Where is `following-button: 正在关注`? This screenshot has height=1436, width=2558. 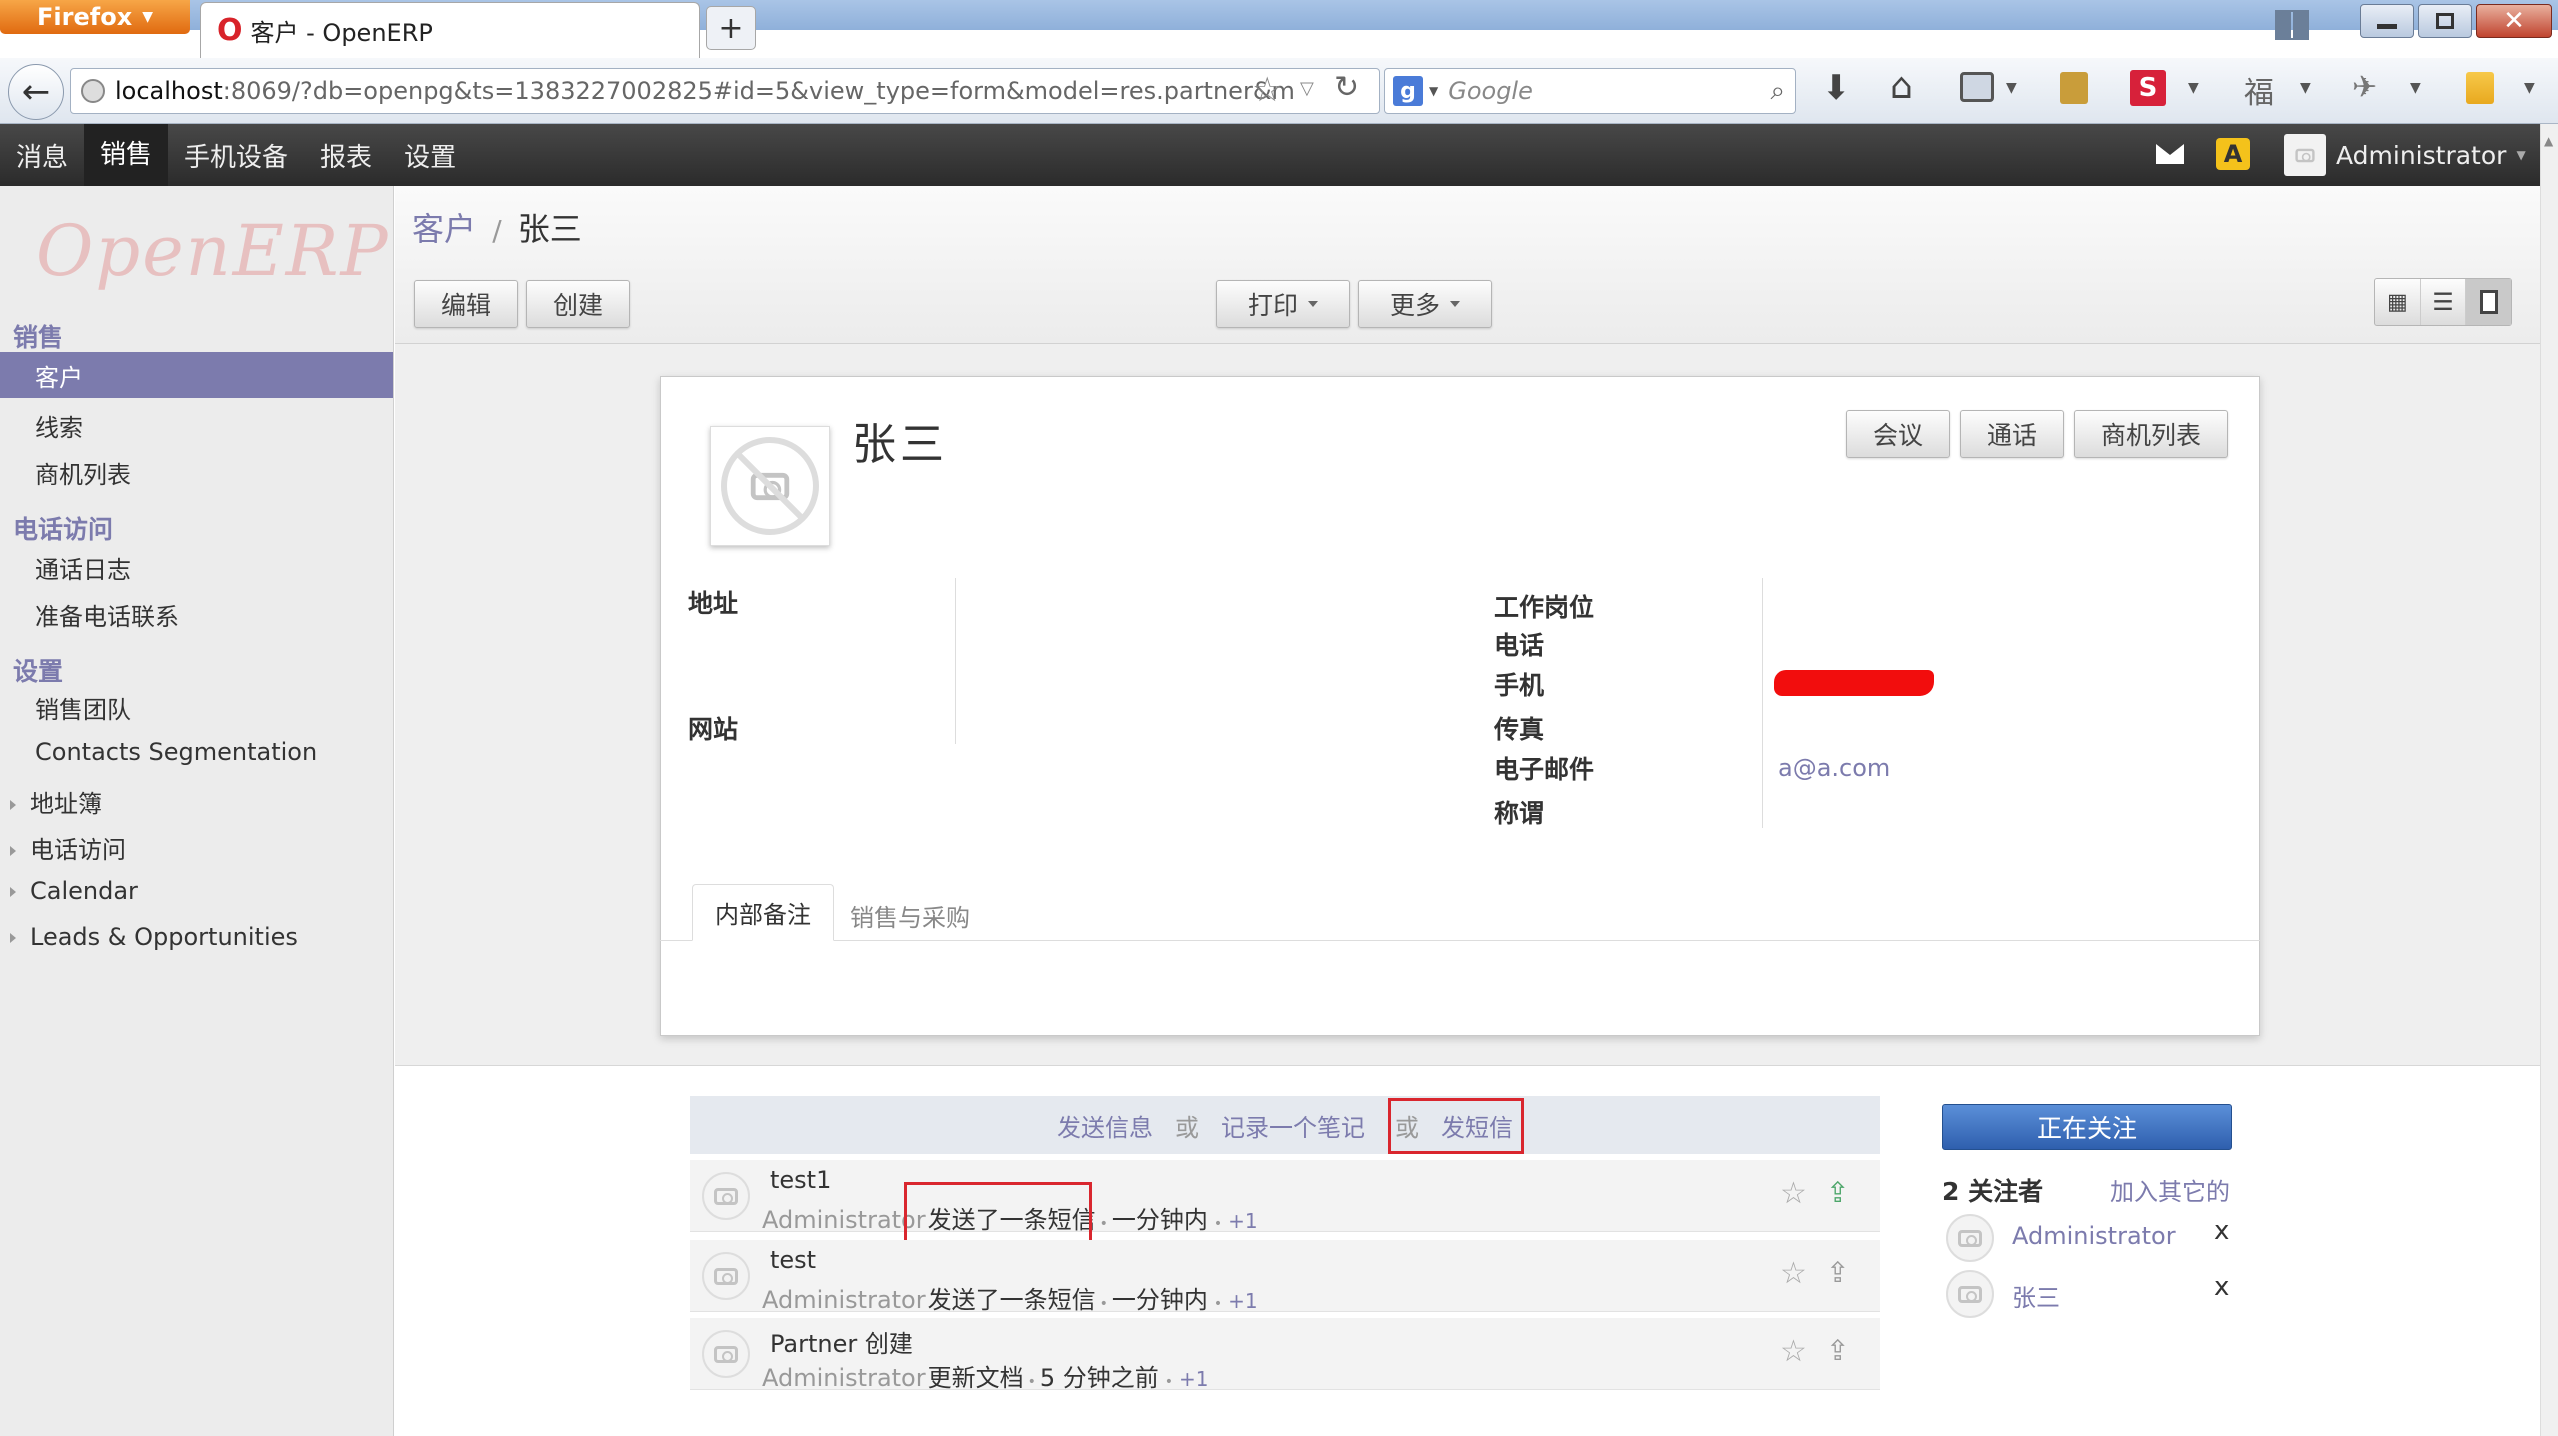
following-button: 正在关注 is located at coordinates (2087, 1127).